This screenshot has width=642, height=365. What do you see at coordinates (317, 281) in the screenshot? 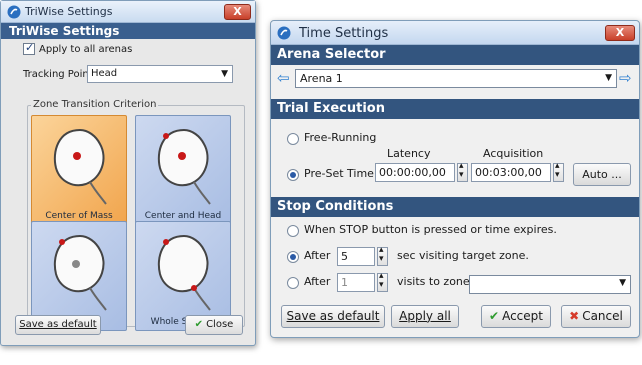
I see `after-visits-label: After` at bounding box center [317, 281].